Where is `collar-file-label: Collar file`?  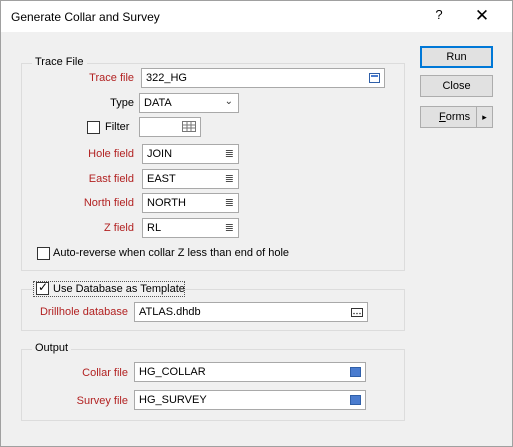
collar-file-label: Collar file is located at coordinates (105, 373).